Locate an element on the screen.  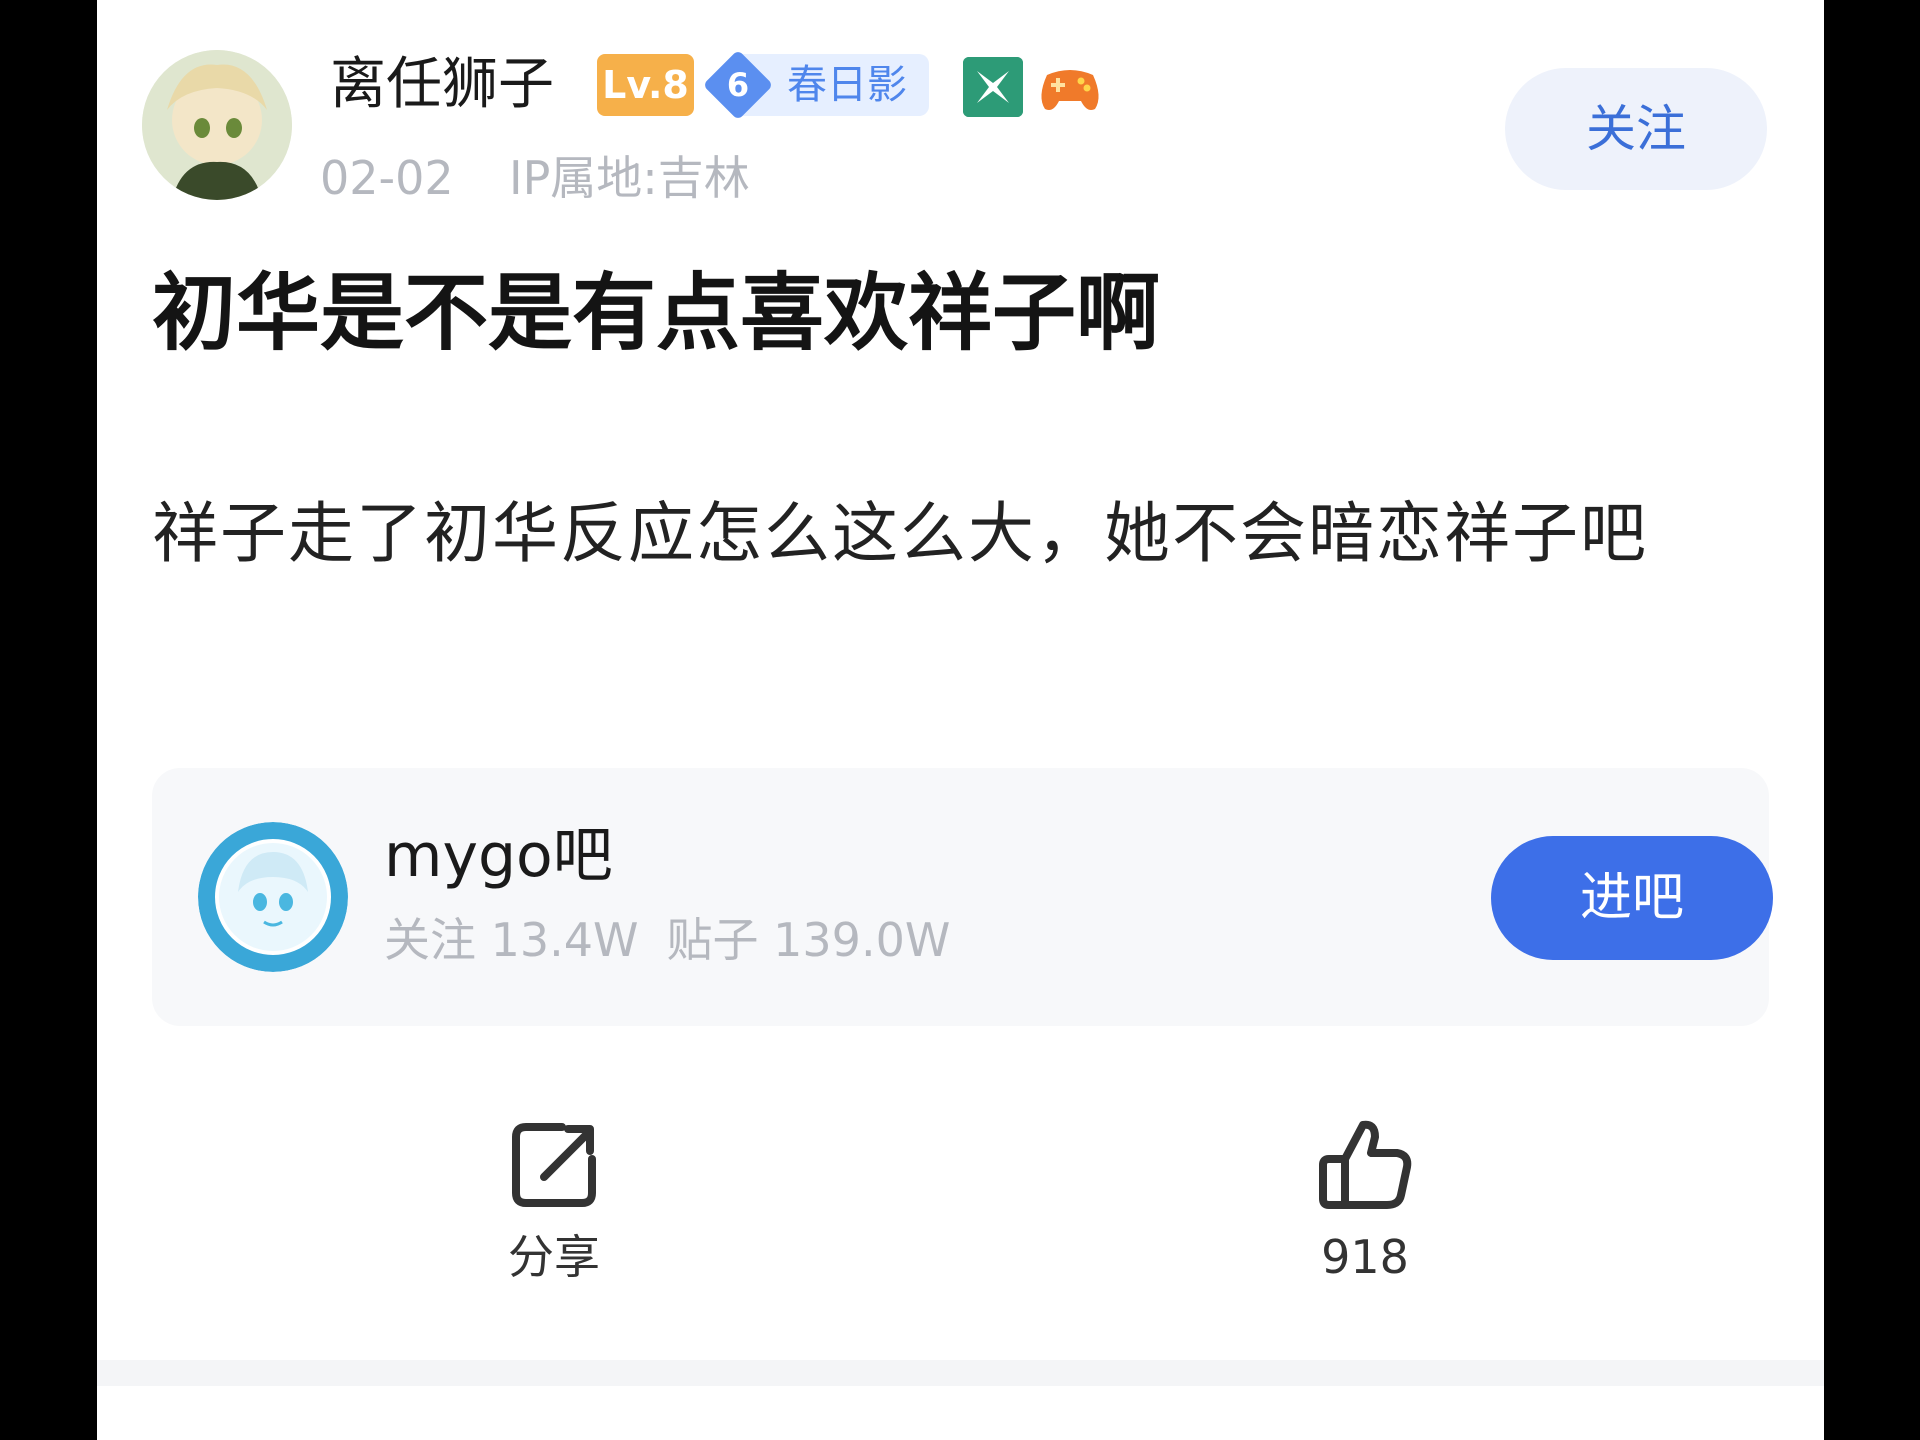
share-icon is located at coordinates (554, 1165).